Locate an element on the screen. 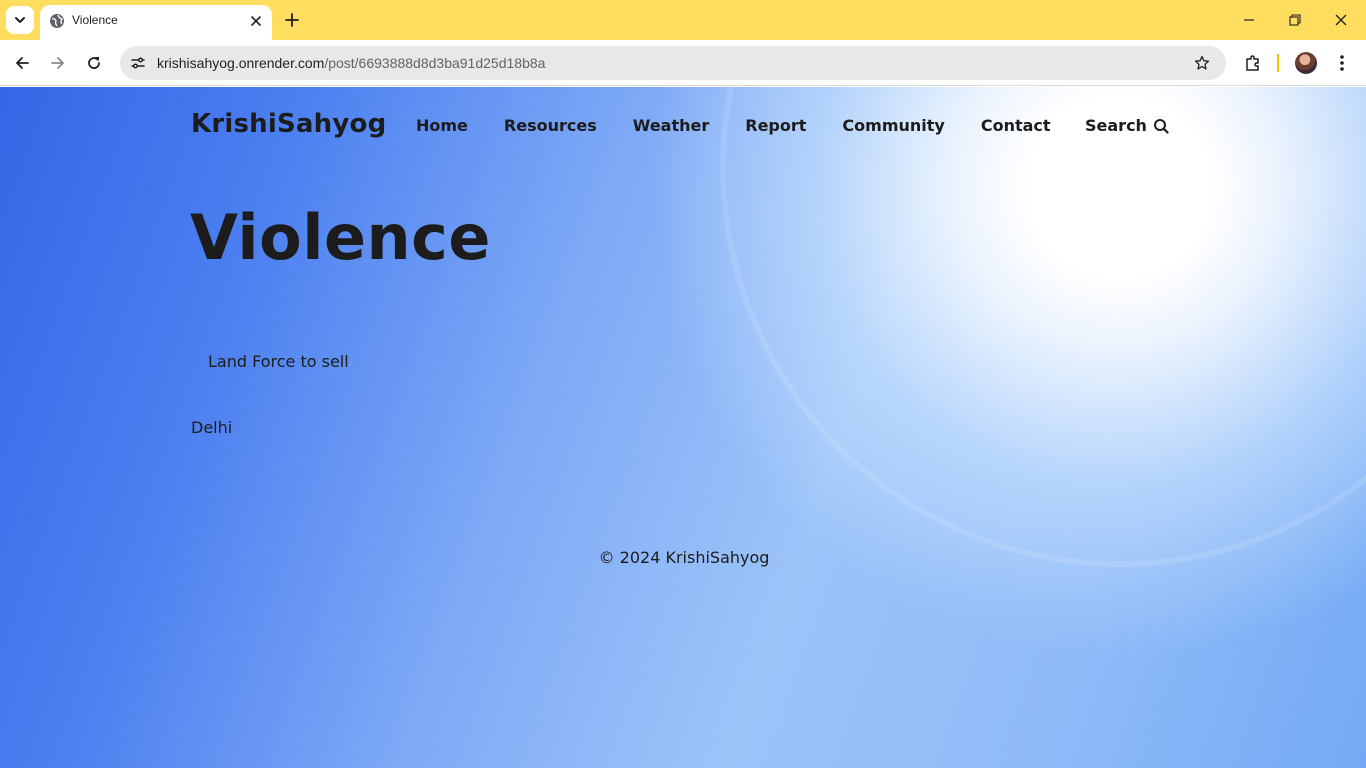 The width and height of the screenshot is (1366, 768). plus-icon is located at coordinates (292, 20).